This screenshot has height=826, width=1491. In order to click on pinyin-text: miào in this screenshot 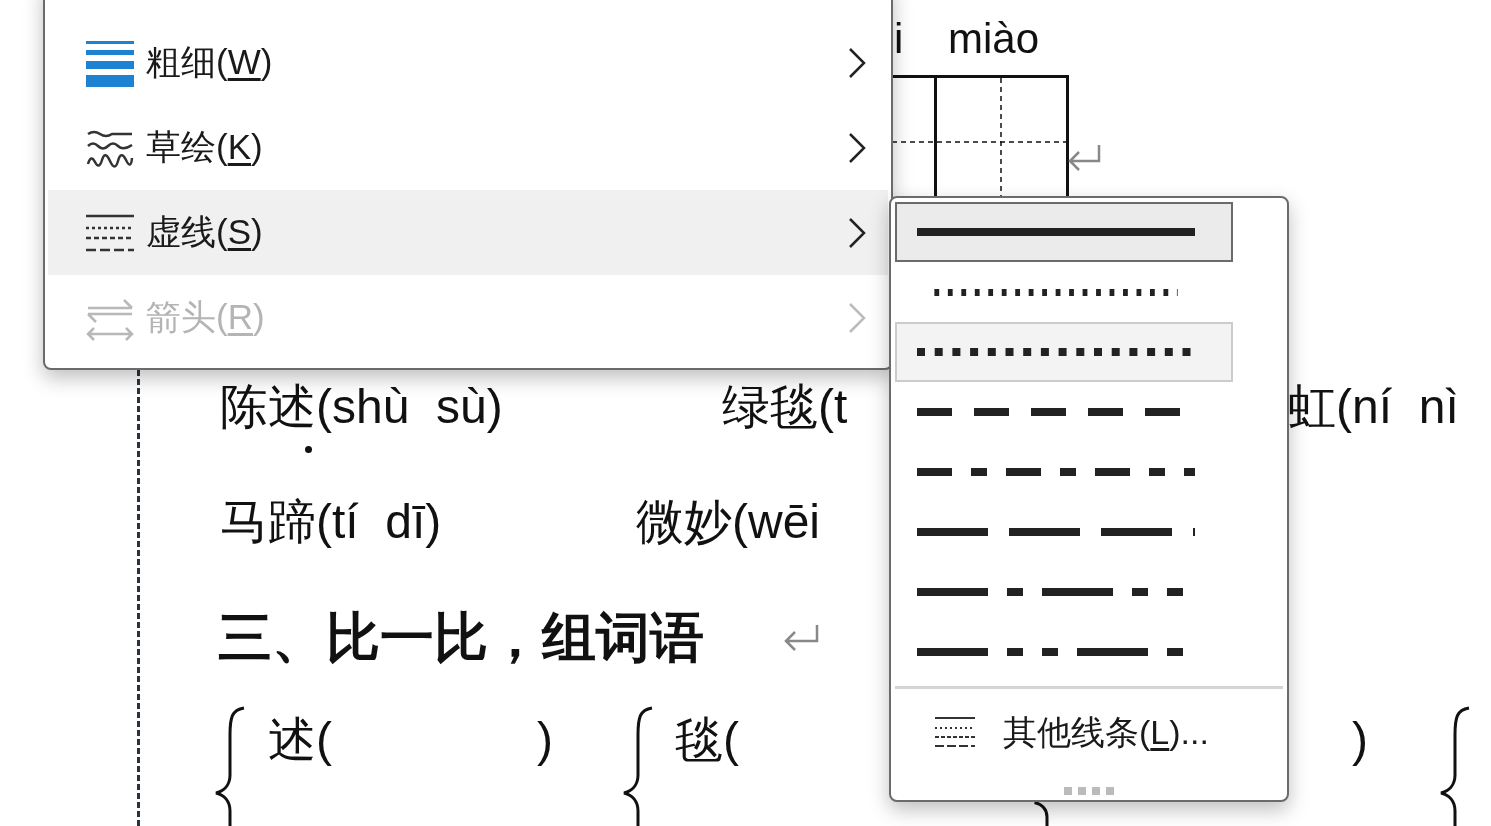, I will do `click(994, 39)`.